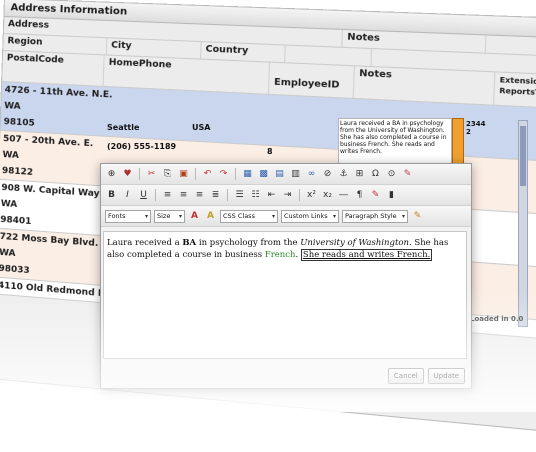  Describe the element at coordinates (280, 255) in the screenshot. I see `content-green-text: French` at that location.